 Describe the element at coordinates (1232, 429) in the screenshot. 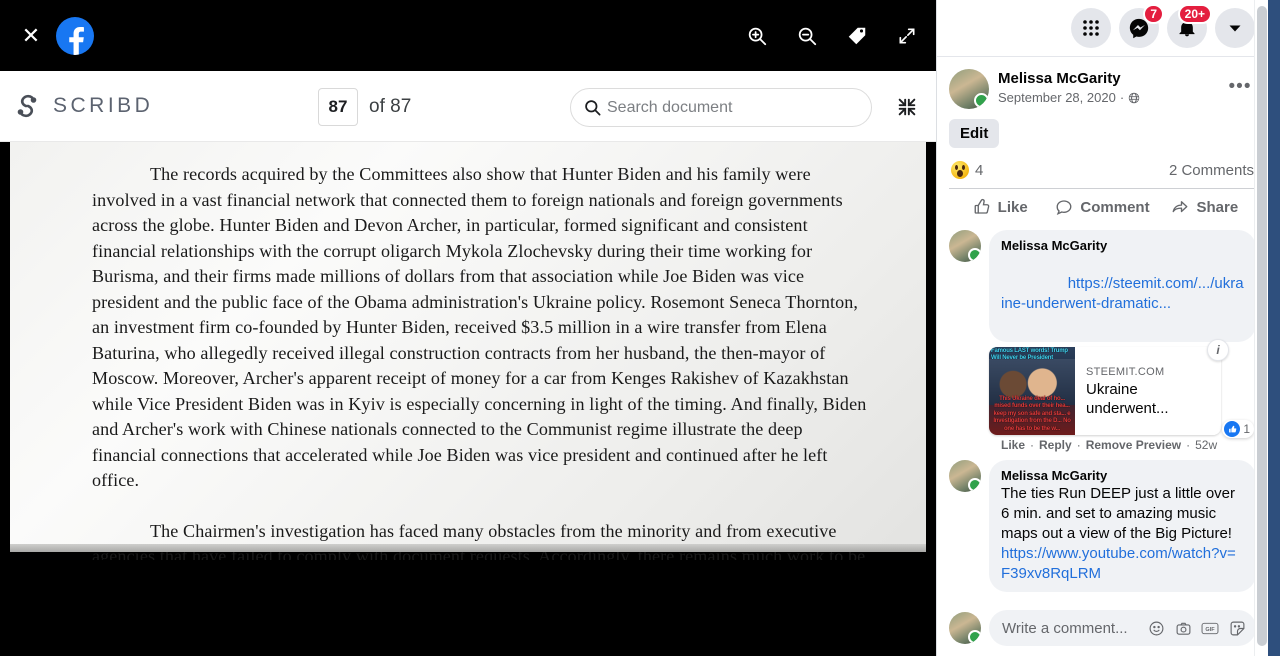

I see `thumbs-up-filled-icon` at that location.